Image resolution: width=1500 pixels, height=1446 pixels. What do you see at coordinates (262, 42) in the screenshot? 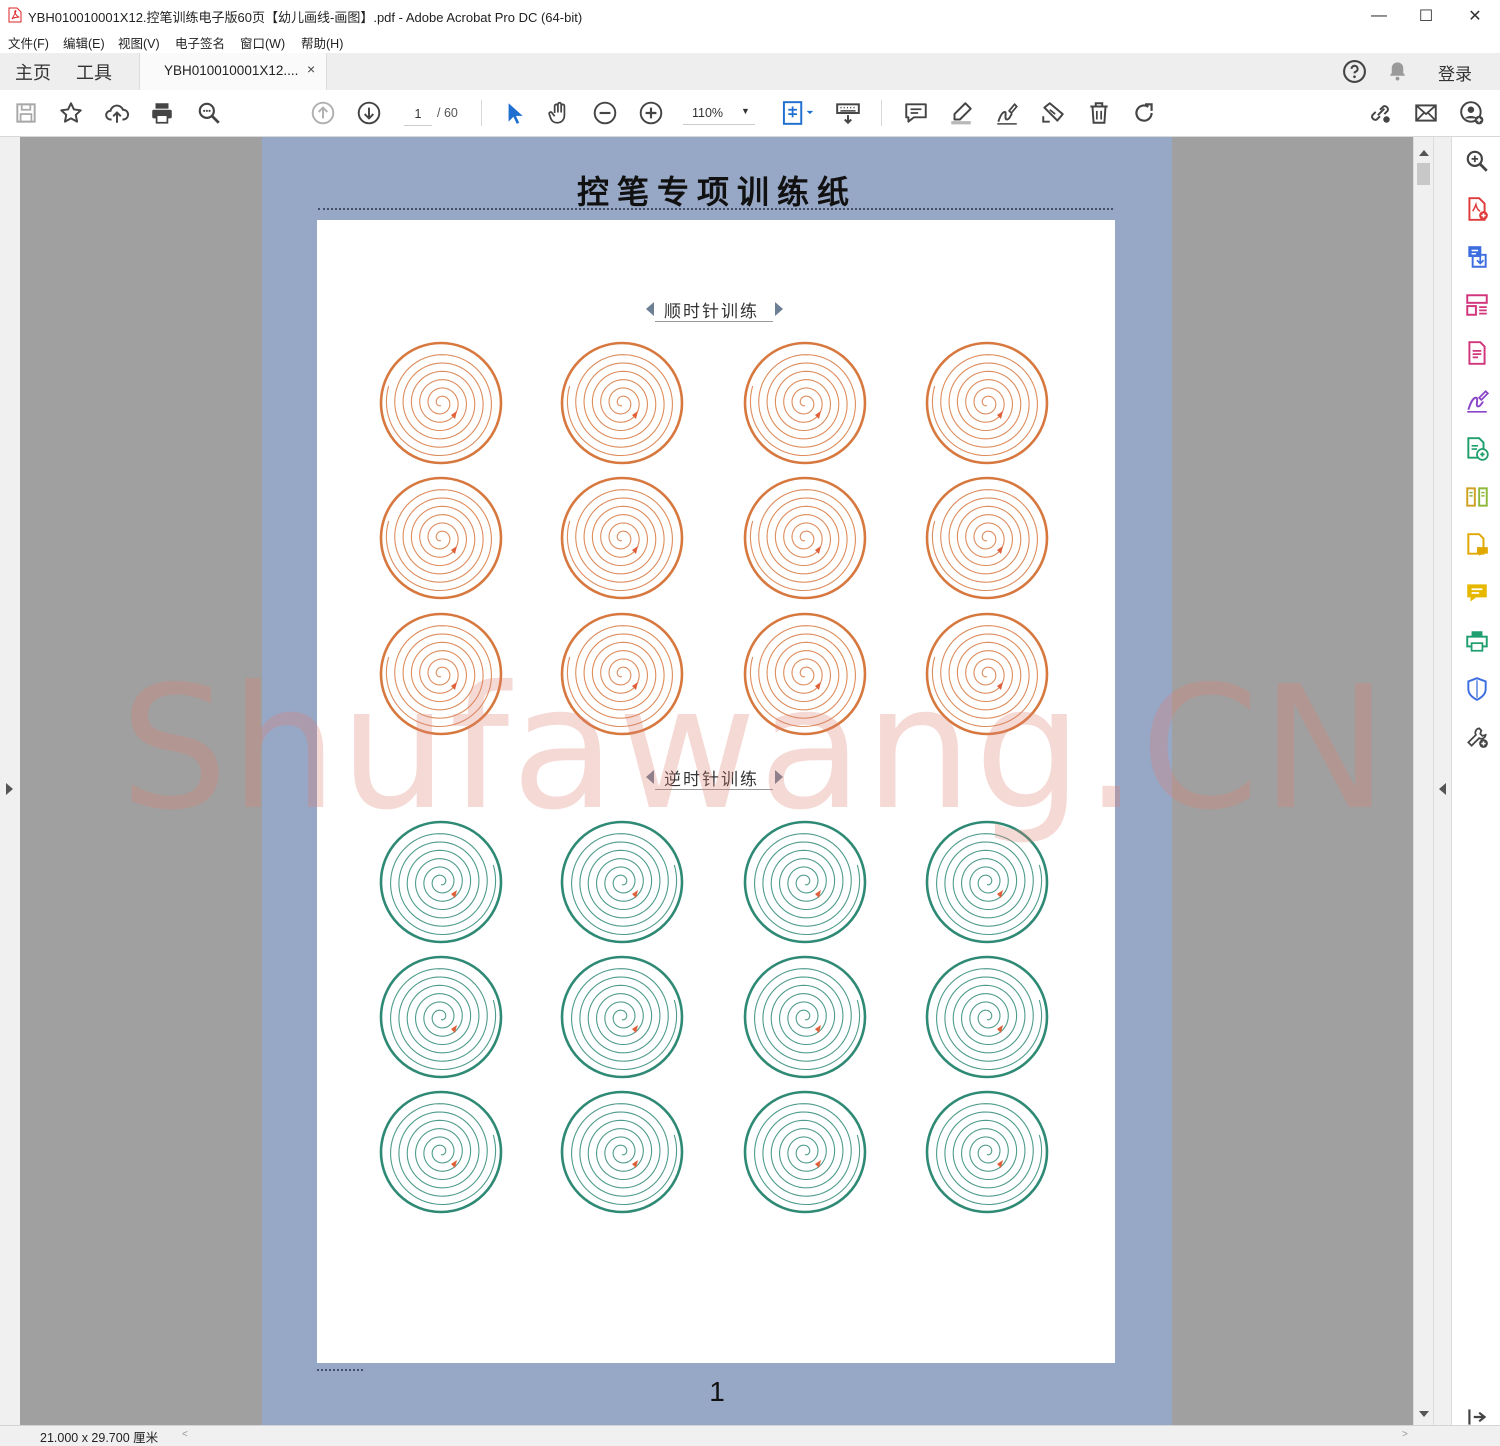
I see `menu-window: 窗口(W)` at bounding box center [262, 42].